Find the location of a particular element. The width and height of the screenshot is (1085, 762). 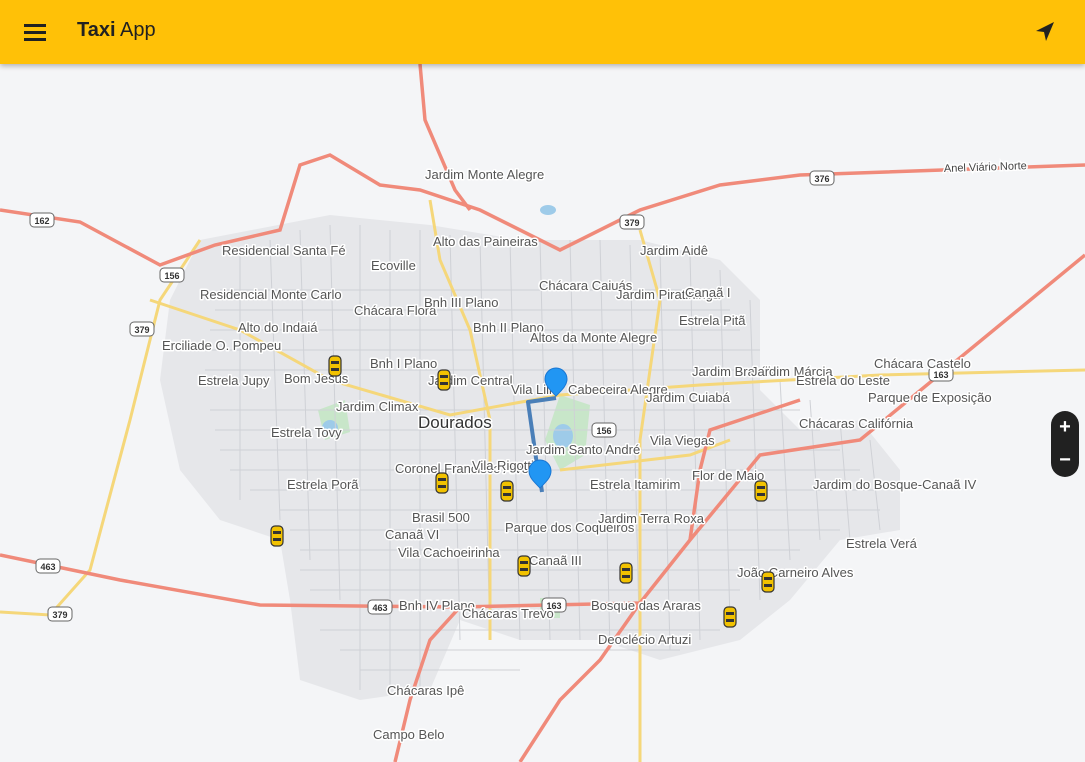

place-label: Deoclécio Artuzi is located at coordinates (644, 639).